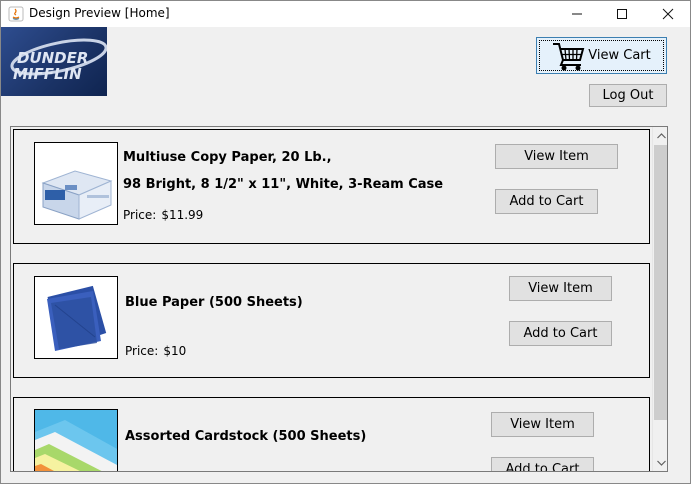  Describe the element at coordinates (660, 282) in the screenshot. I see `scroll-thumb` at that location.